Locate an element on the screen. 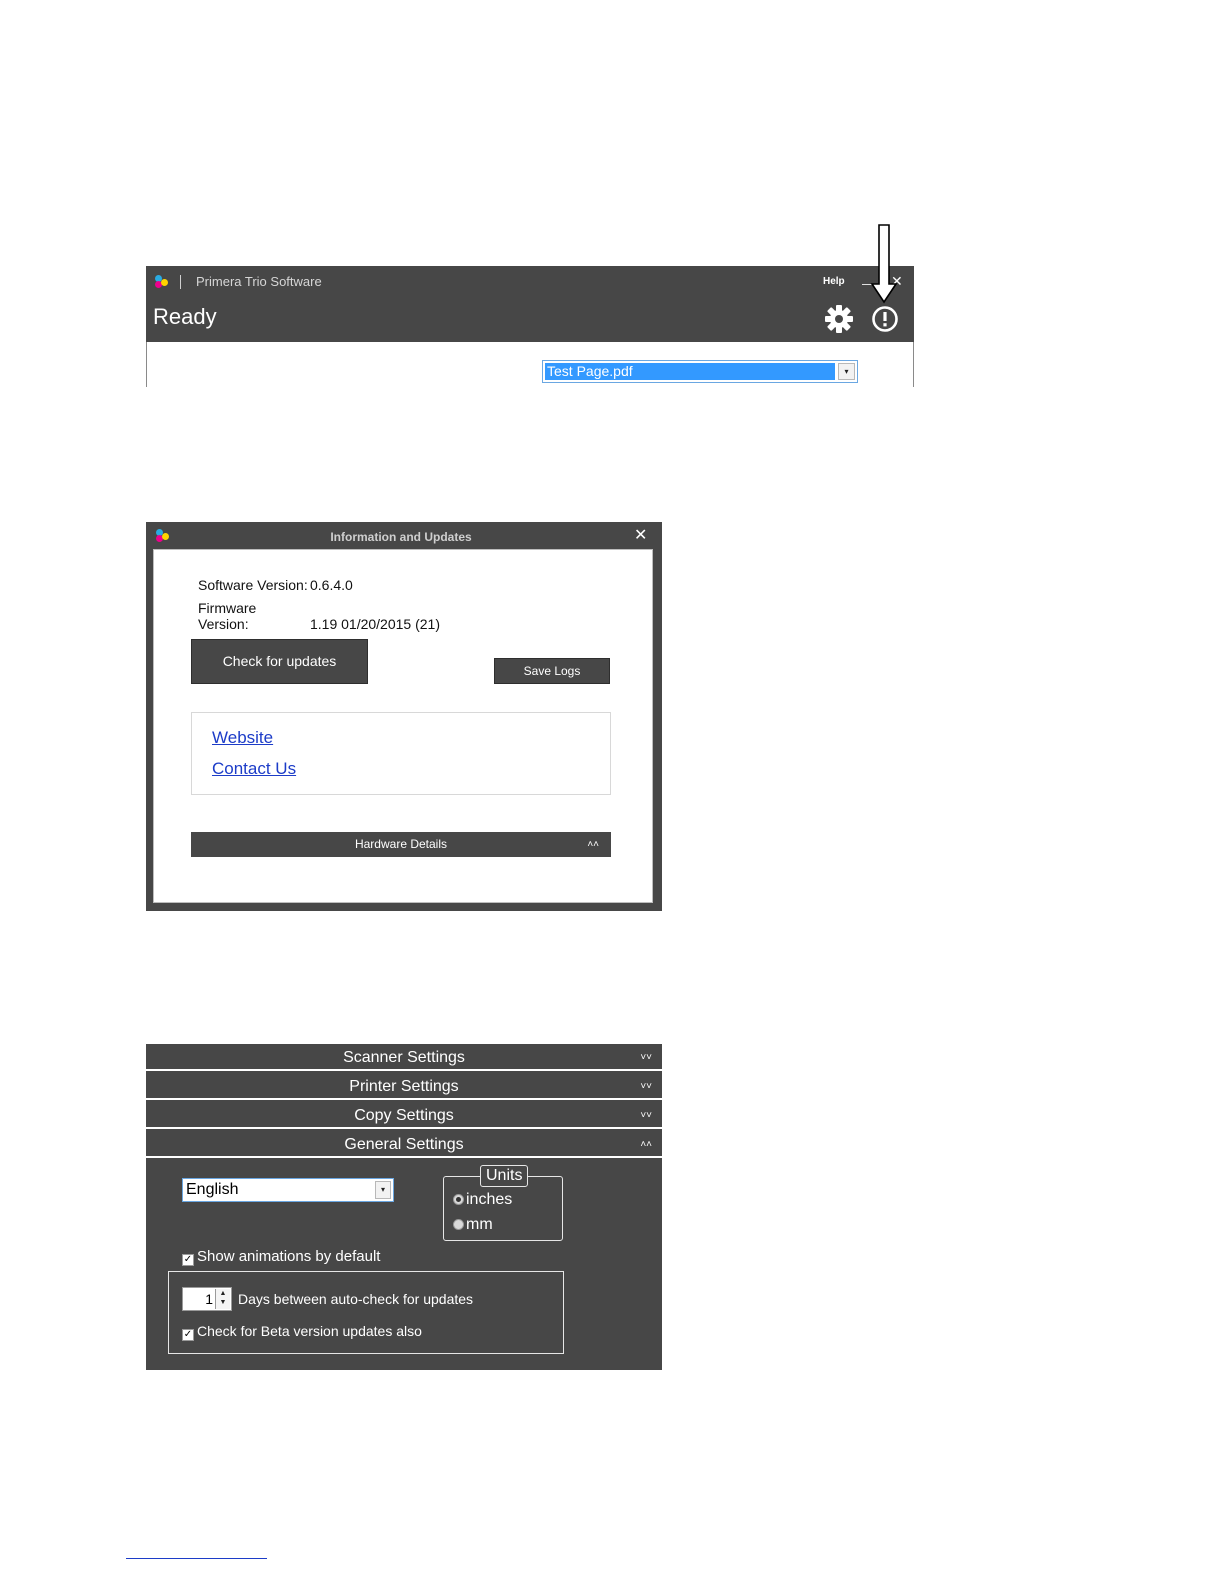 The height and width of the screenshot is (1584, 1224). window-border-right is located at coordinates (913, 364).